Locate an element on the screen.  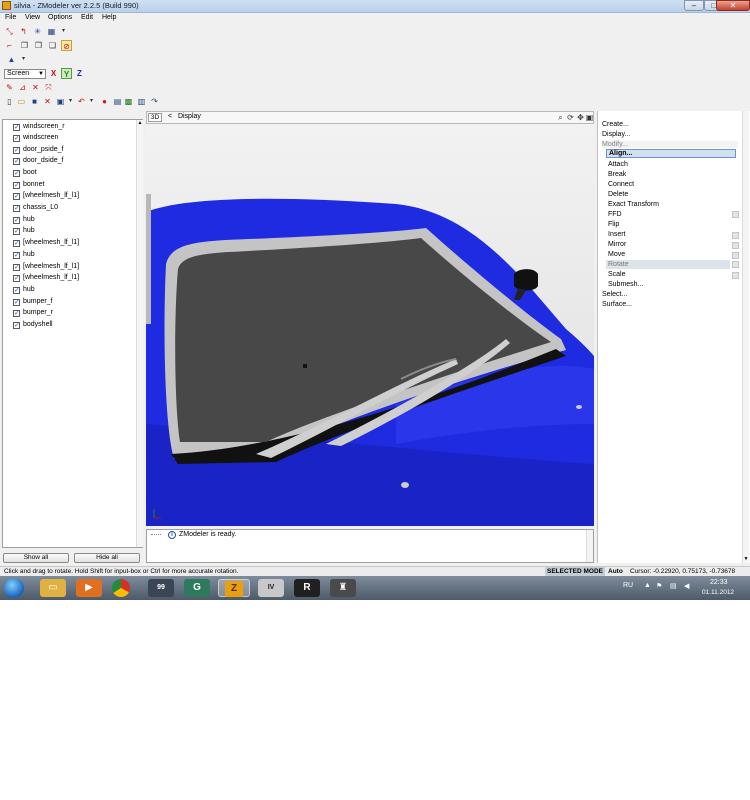
select-object-icon: ✳ is located at coordinates (37, 31).